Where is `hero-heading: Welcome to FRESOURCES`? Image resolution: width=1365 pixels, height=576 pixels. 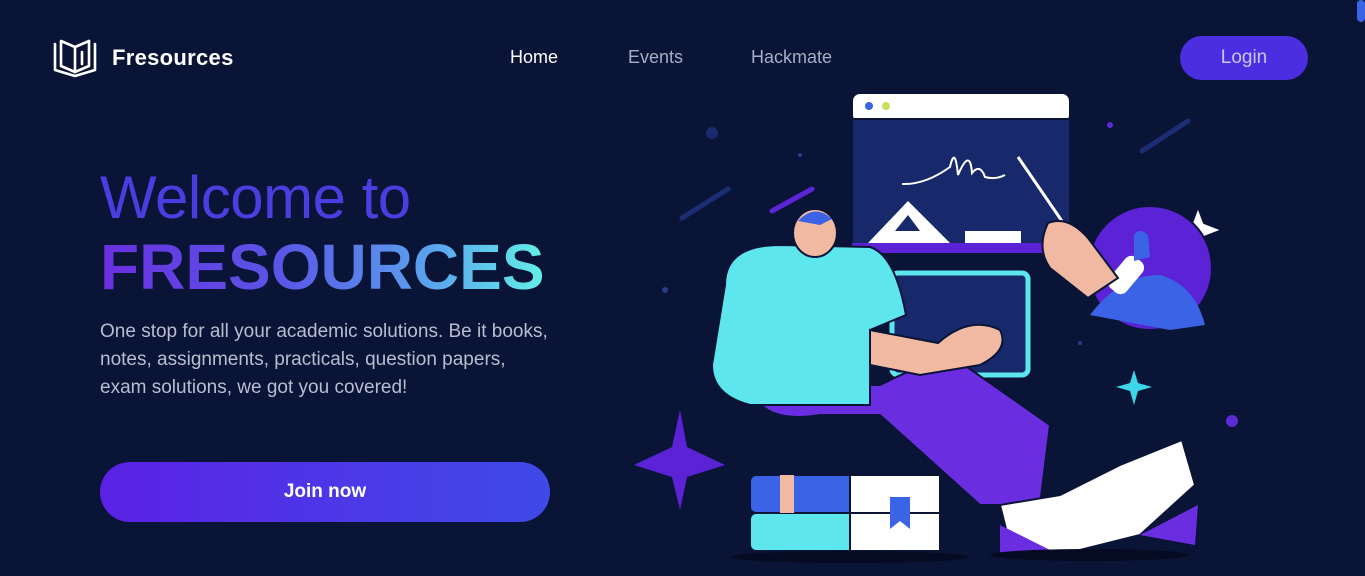 hero-heading: Welcome to FRESOURCES is located at coordinates (322, 235).